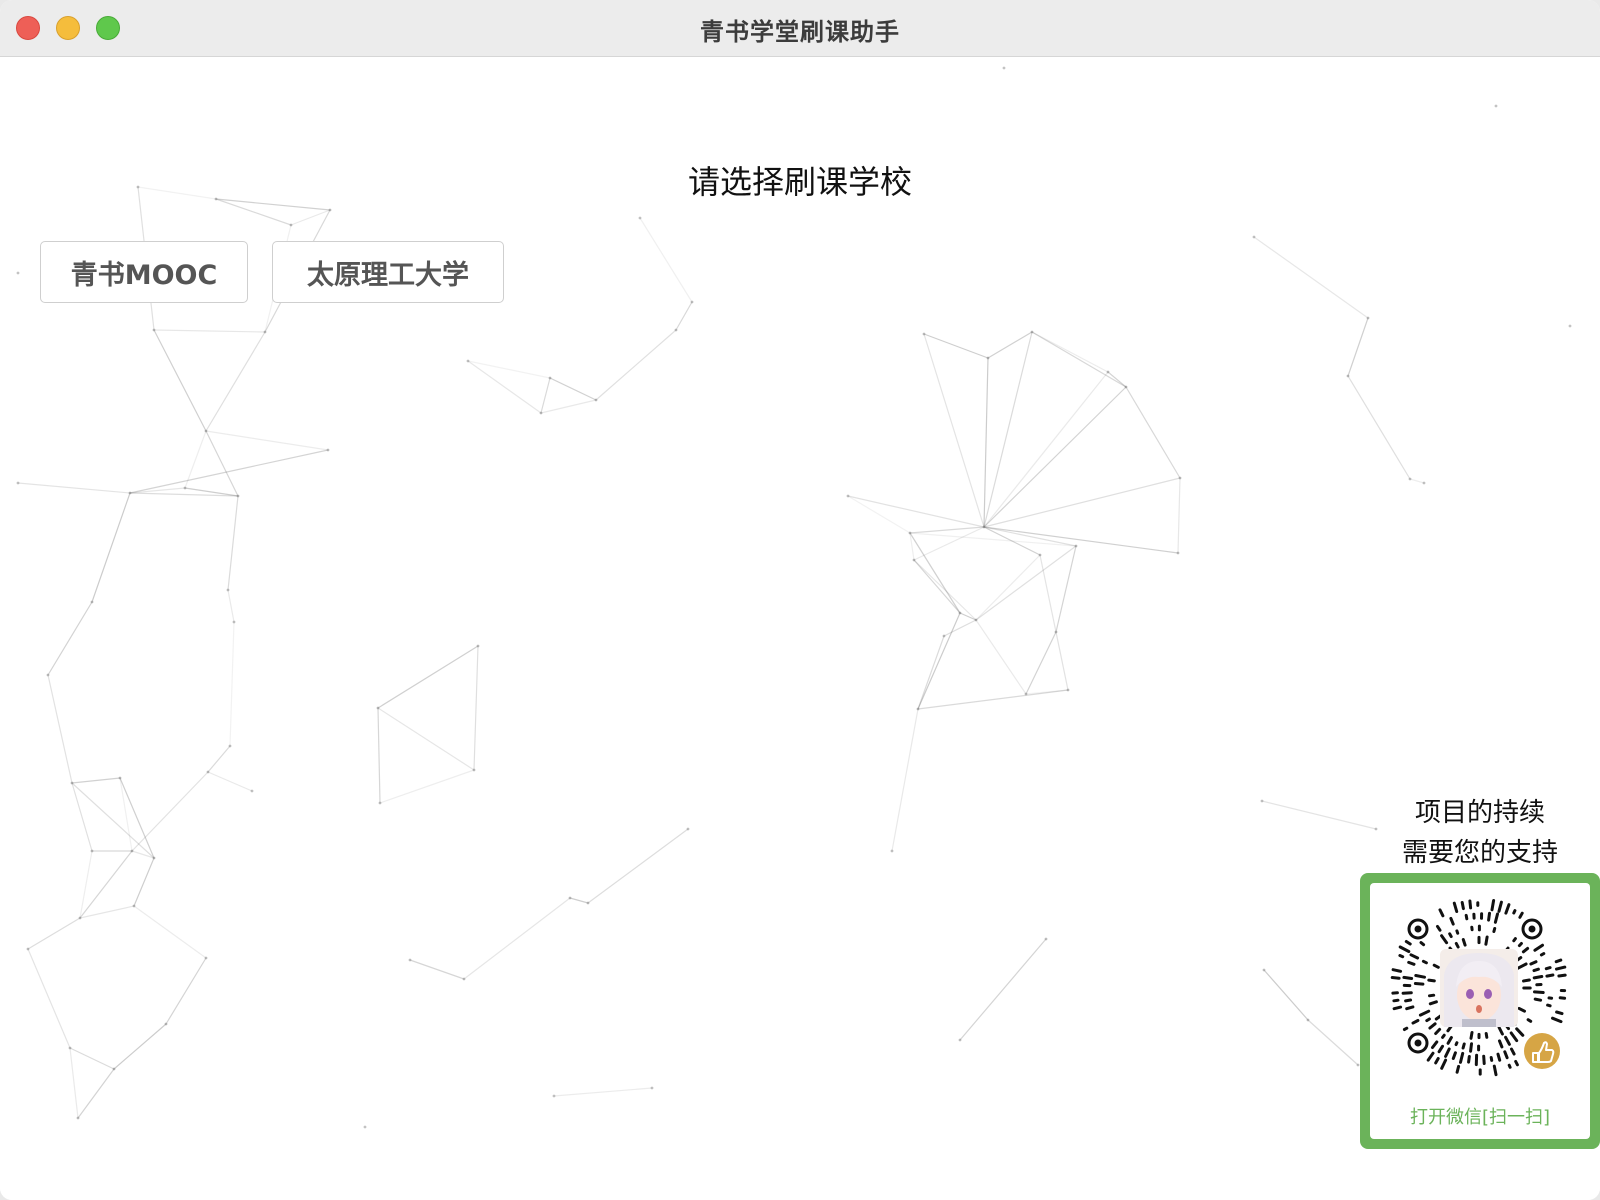 Image resolution: width=1600 pixels, height=1200 pixels. I want to click on title-bar: 青书学堂刷课助手, so click(800, 28).